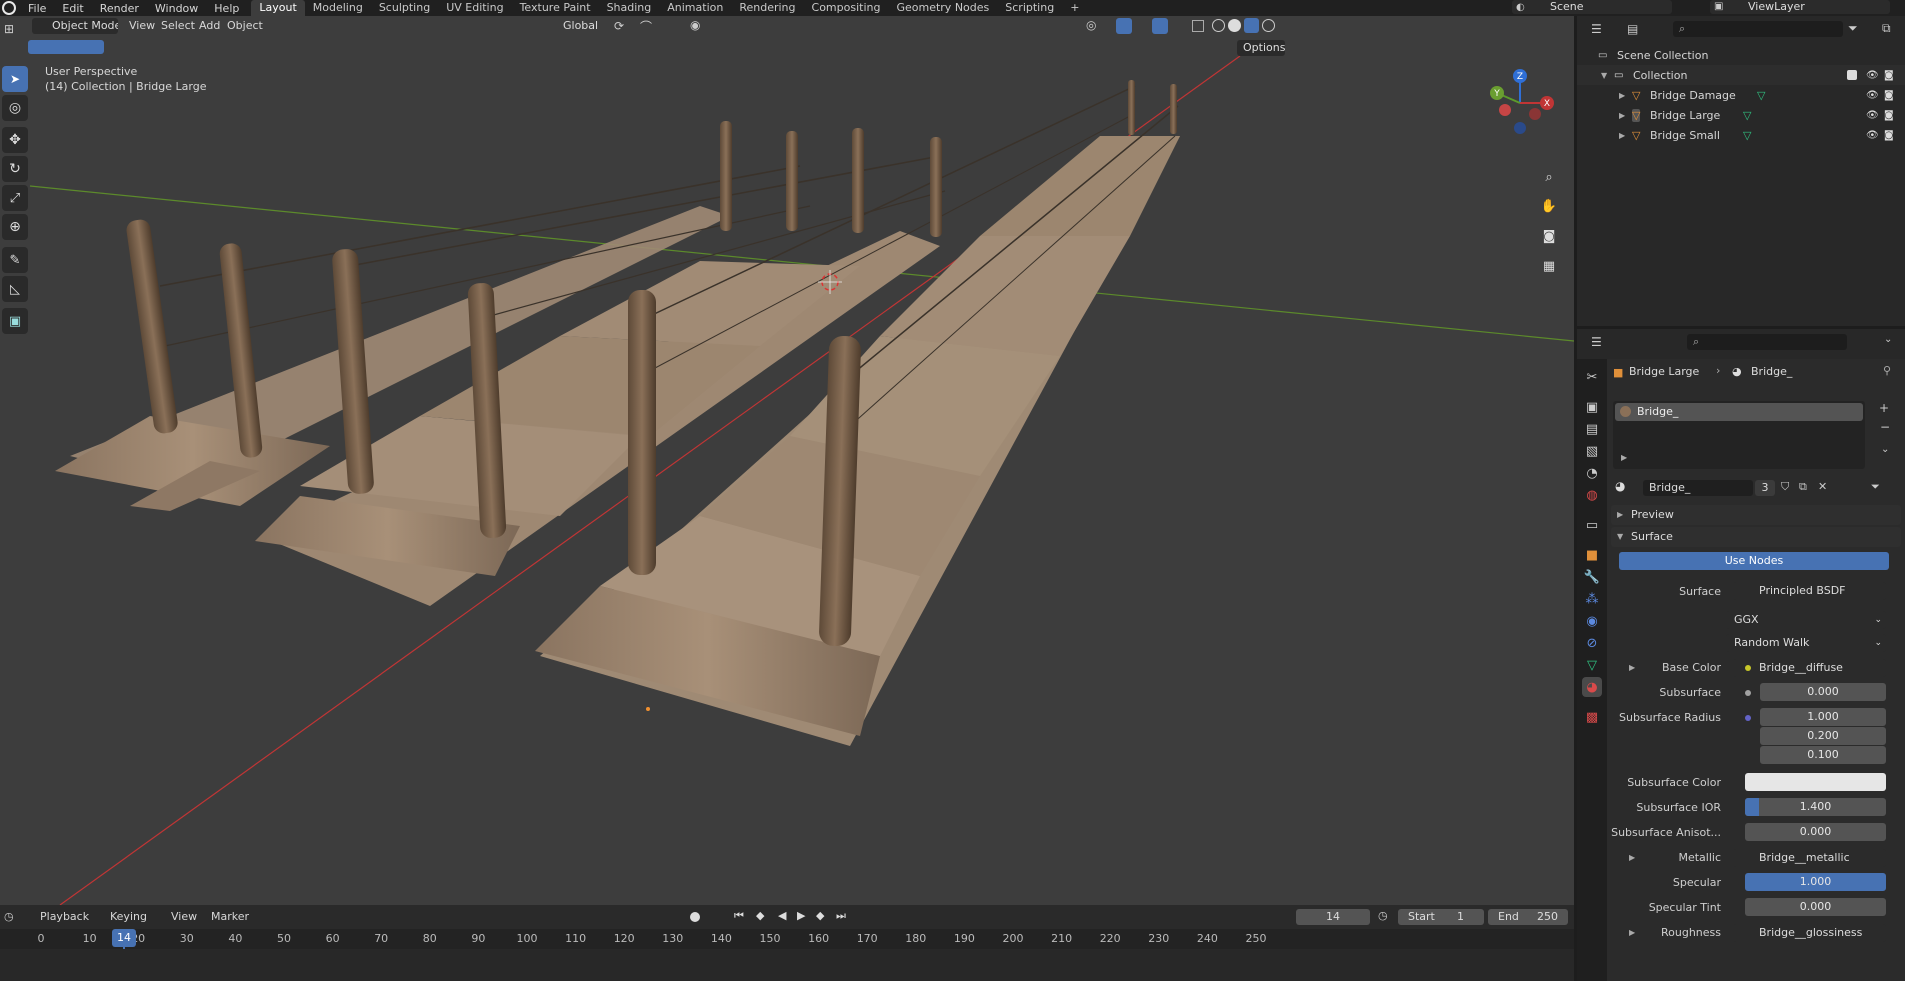  Describe the element at coordinates (1383, 915) in the screenshot. I see `clock-icon: ◷` at that location.